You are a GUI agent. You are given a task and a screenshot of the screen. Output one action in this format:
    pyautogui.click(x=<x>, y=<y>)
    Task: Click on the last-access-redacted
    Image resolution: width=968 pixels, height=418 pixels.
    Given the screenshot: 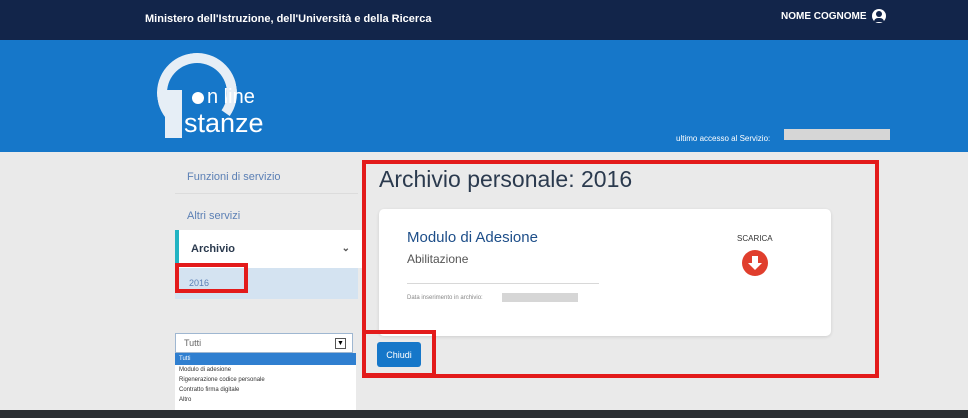 What is the action you would take?
    pyautogui.click(x=837, y=134)
    